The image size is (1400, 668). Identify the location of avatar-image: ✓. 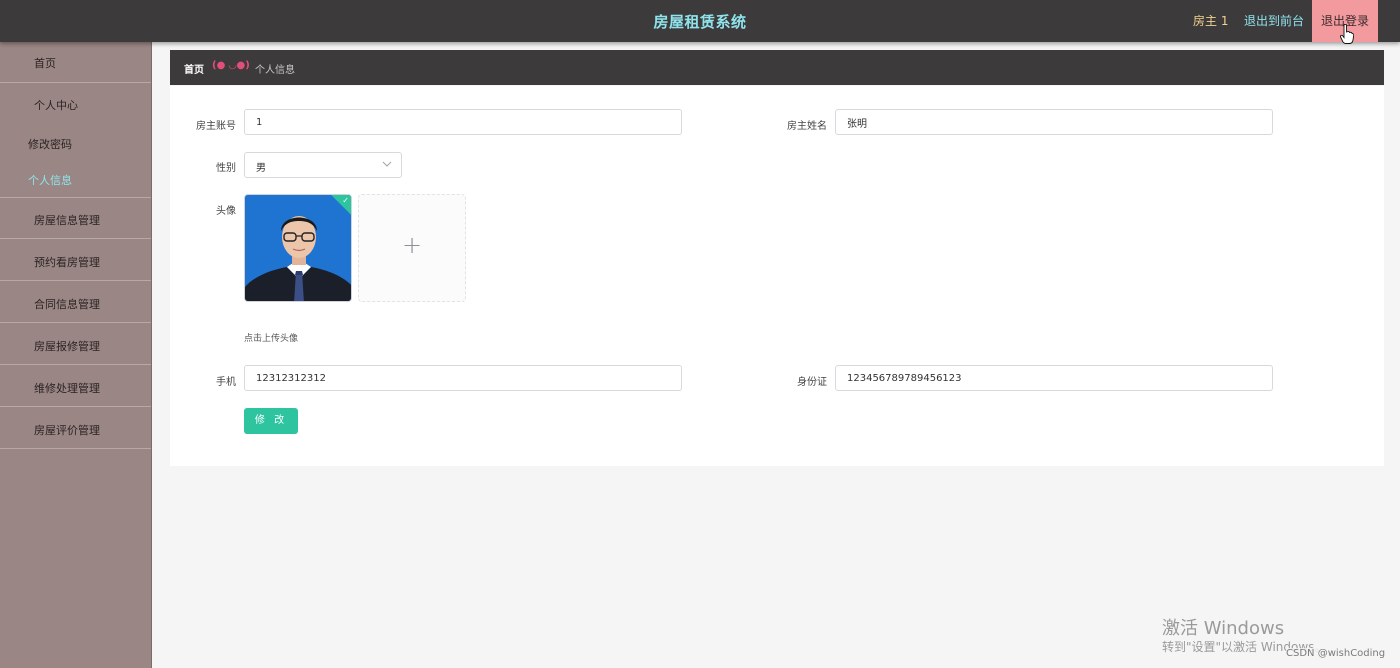
(298, 248).